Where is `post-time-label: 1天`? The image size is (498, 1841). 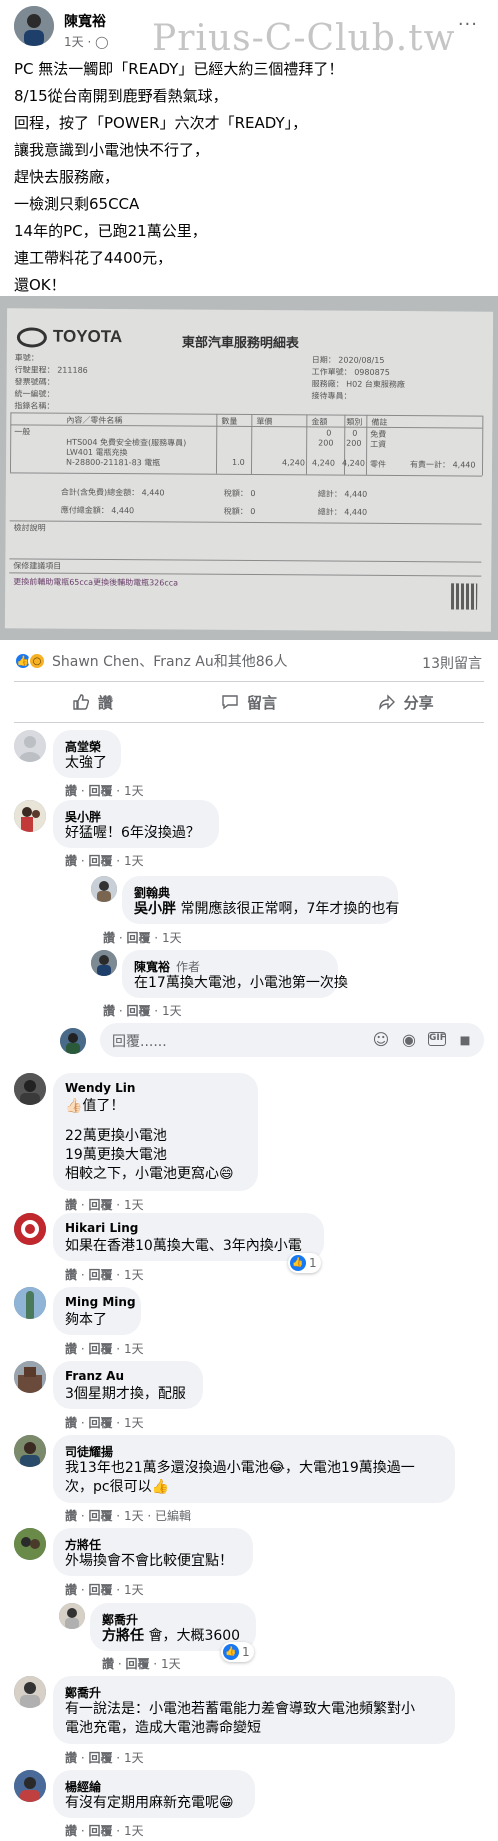 post-time-label: 1天 is located at coordinates (74, 42).